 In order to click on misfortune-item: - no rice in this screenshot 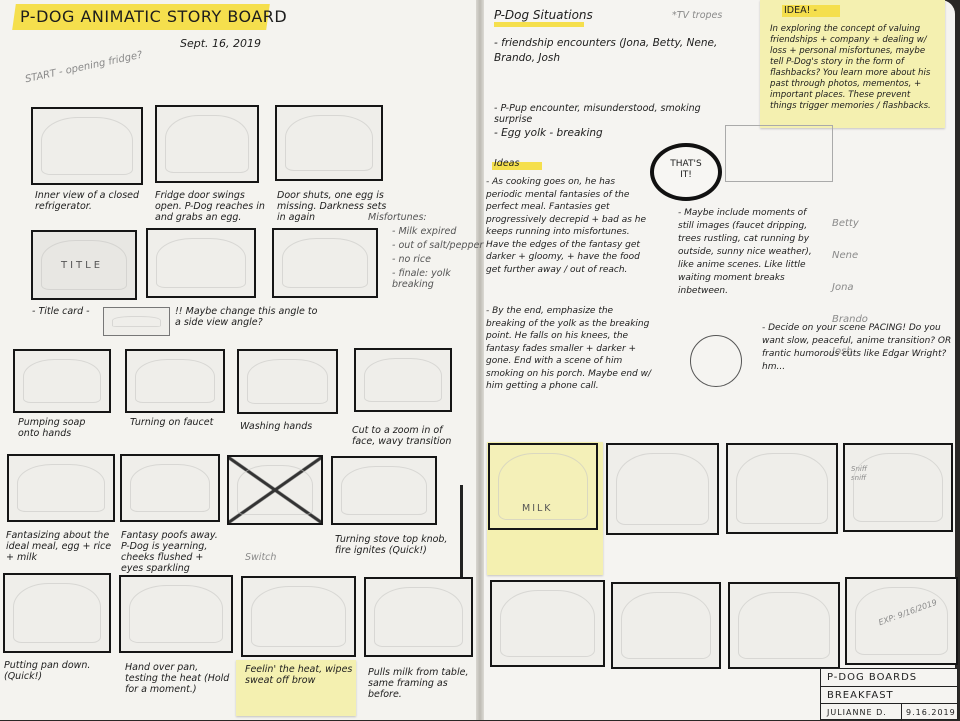, I will do `click(411, 259)`.